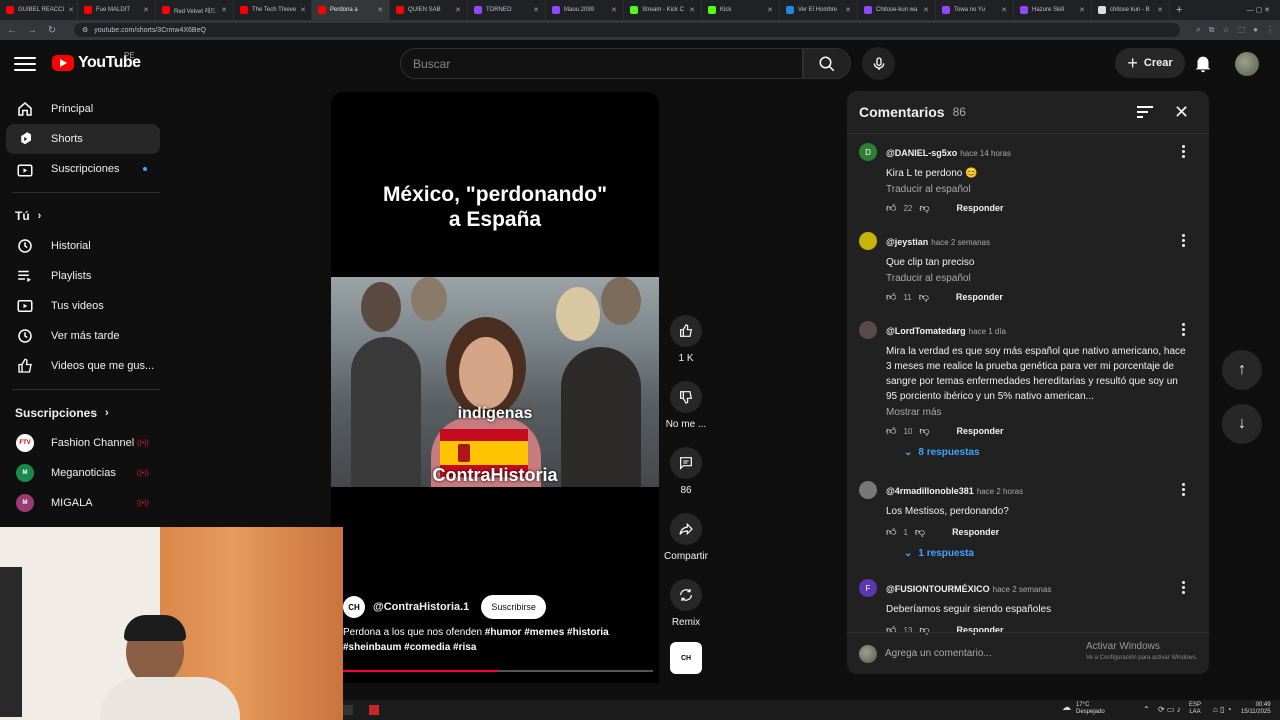 The width and height of the screenshot is (1280, 720). Describe the element at coordinates (627, 30) in the screenshot. I see `address-bar: ⚙ youtube.com/shorts/3Crmw4X6BeQ` at that location.